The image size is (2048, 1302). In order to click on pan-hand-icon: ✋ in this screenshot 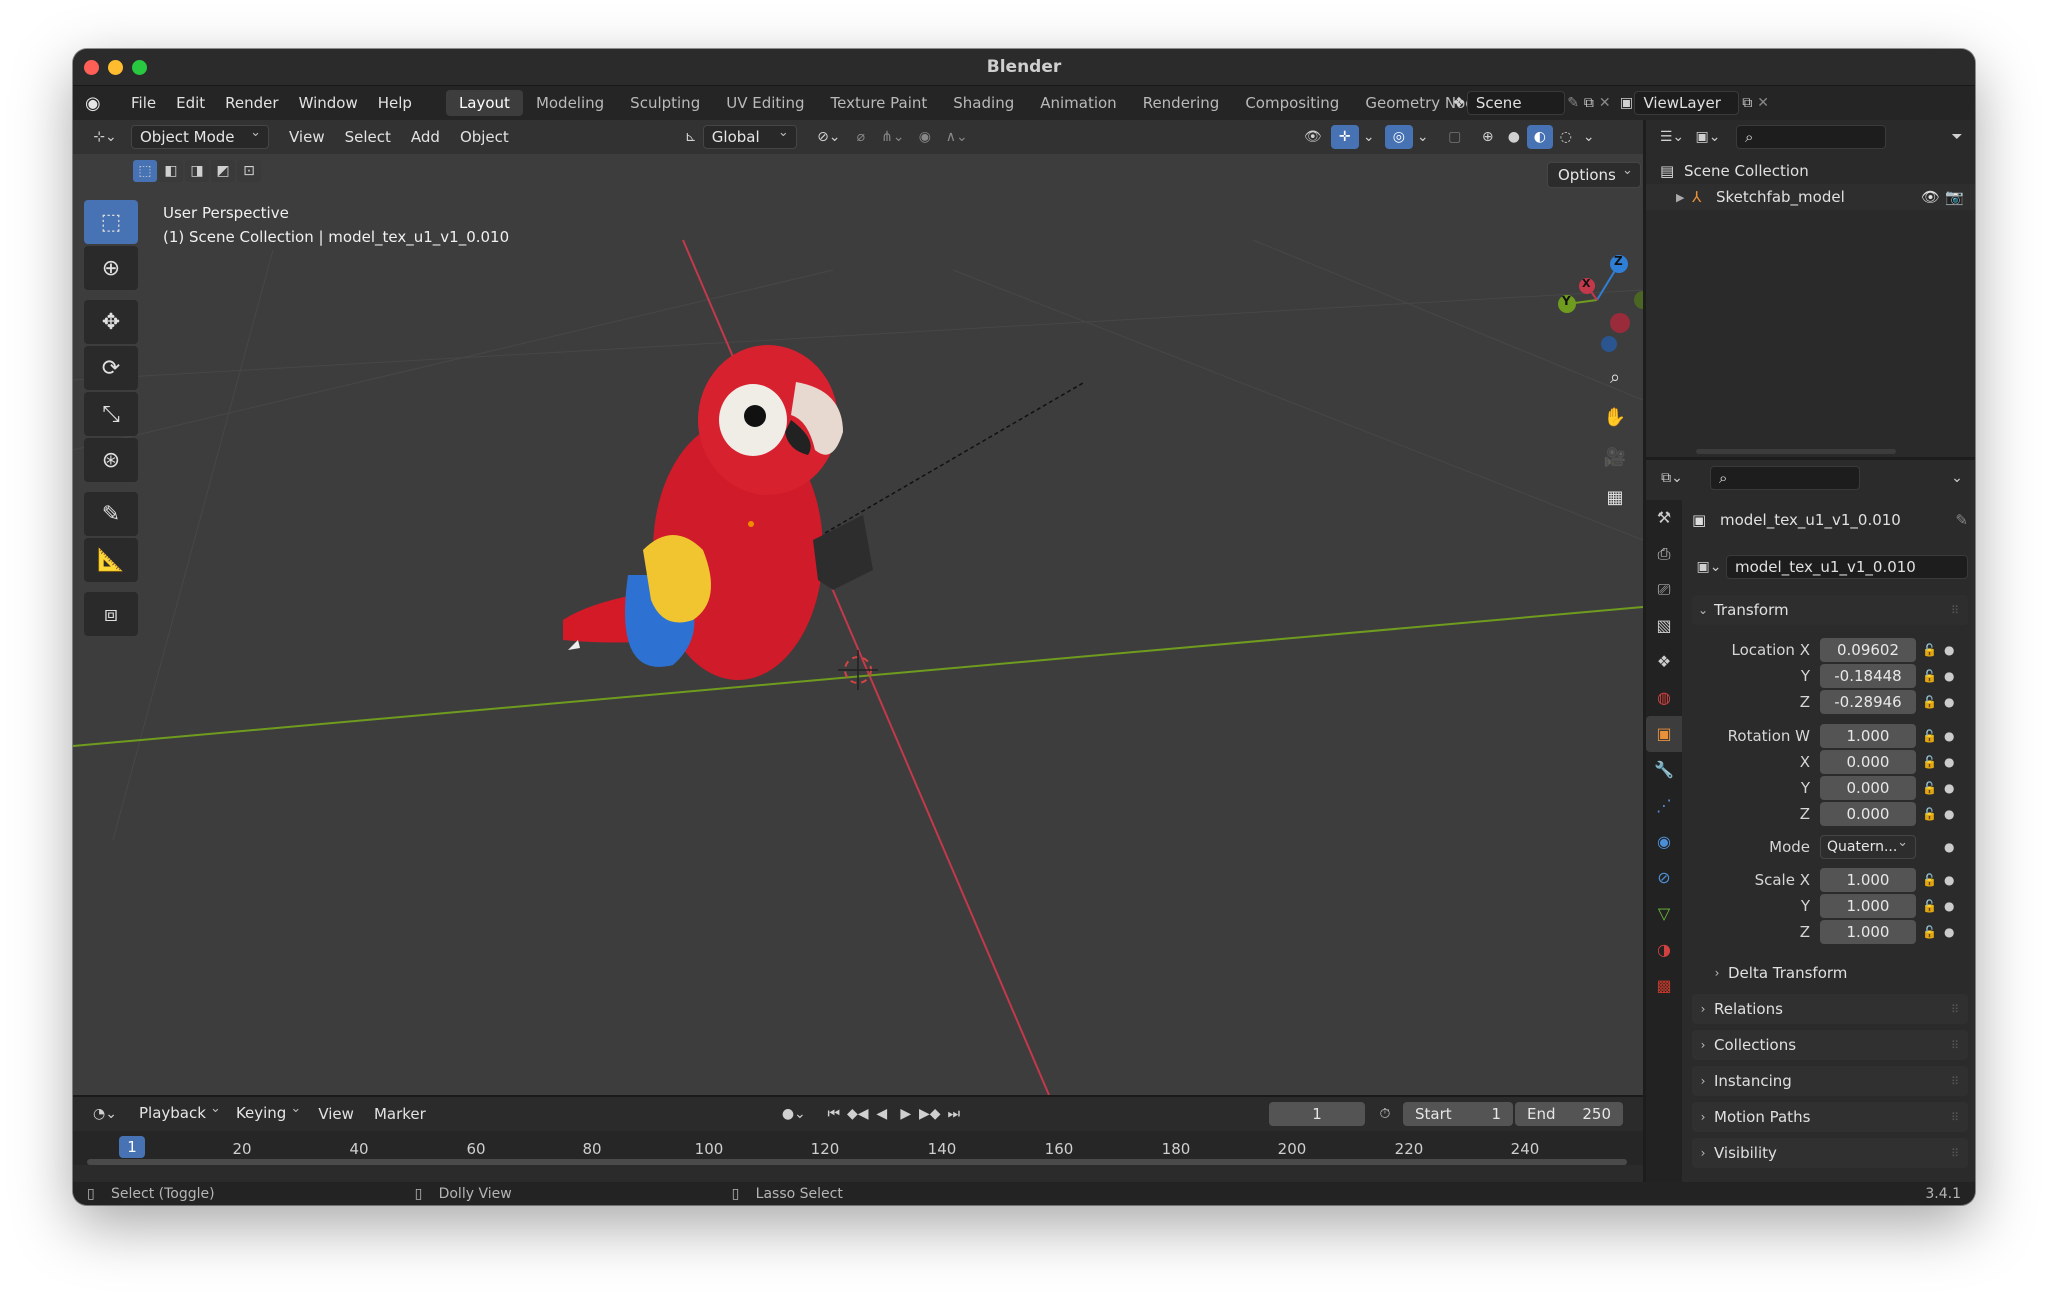, I will do `click(1615, 418)`.